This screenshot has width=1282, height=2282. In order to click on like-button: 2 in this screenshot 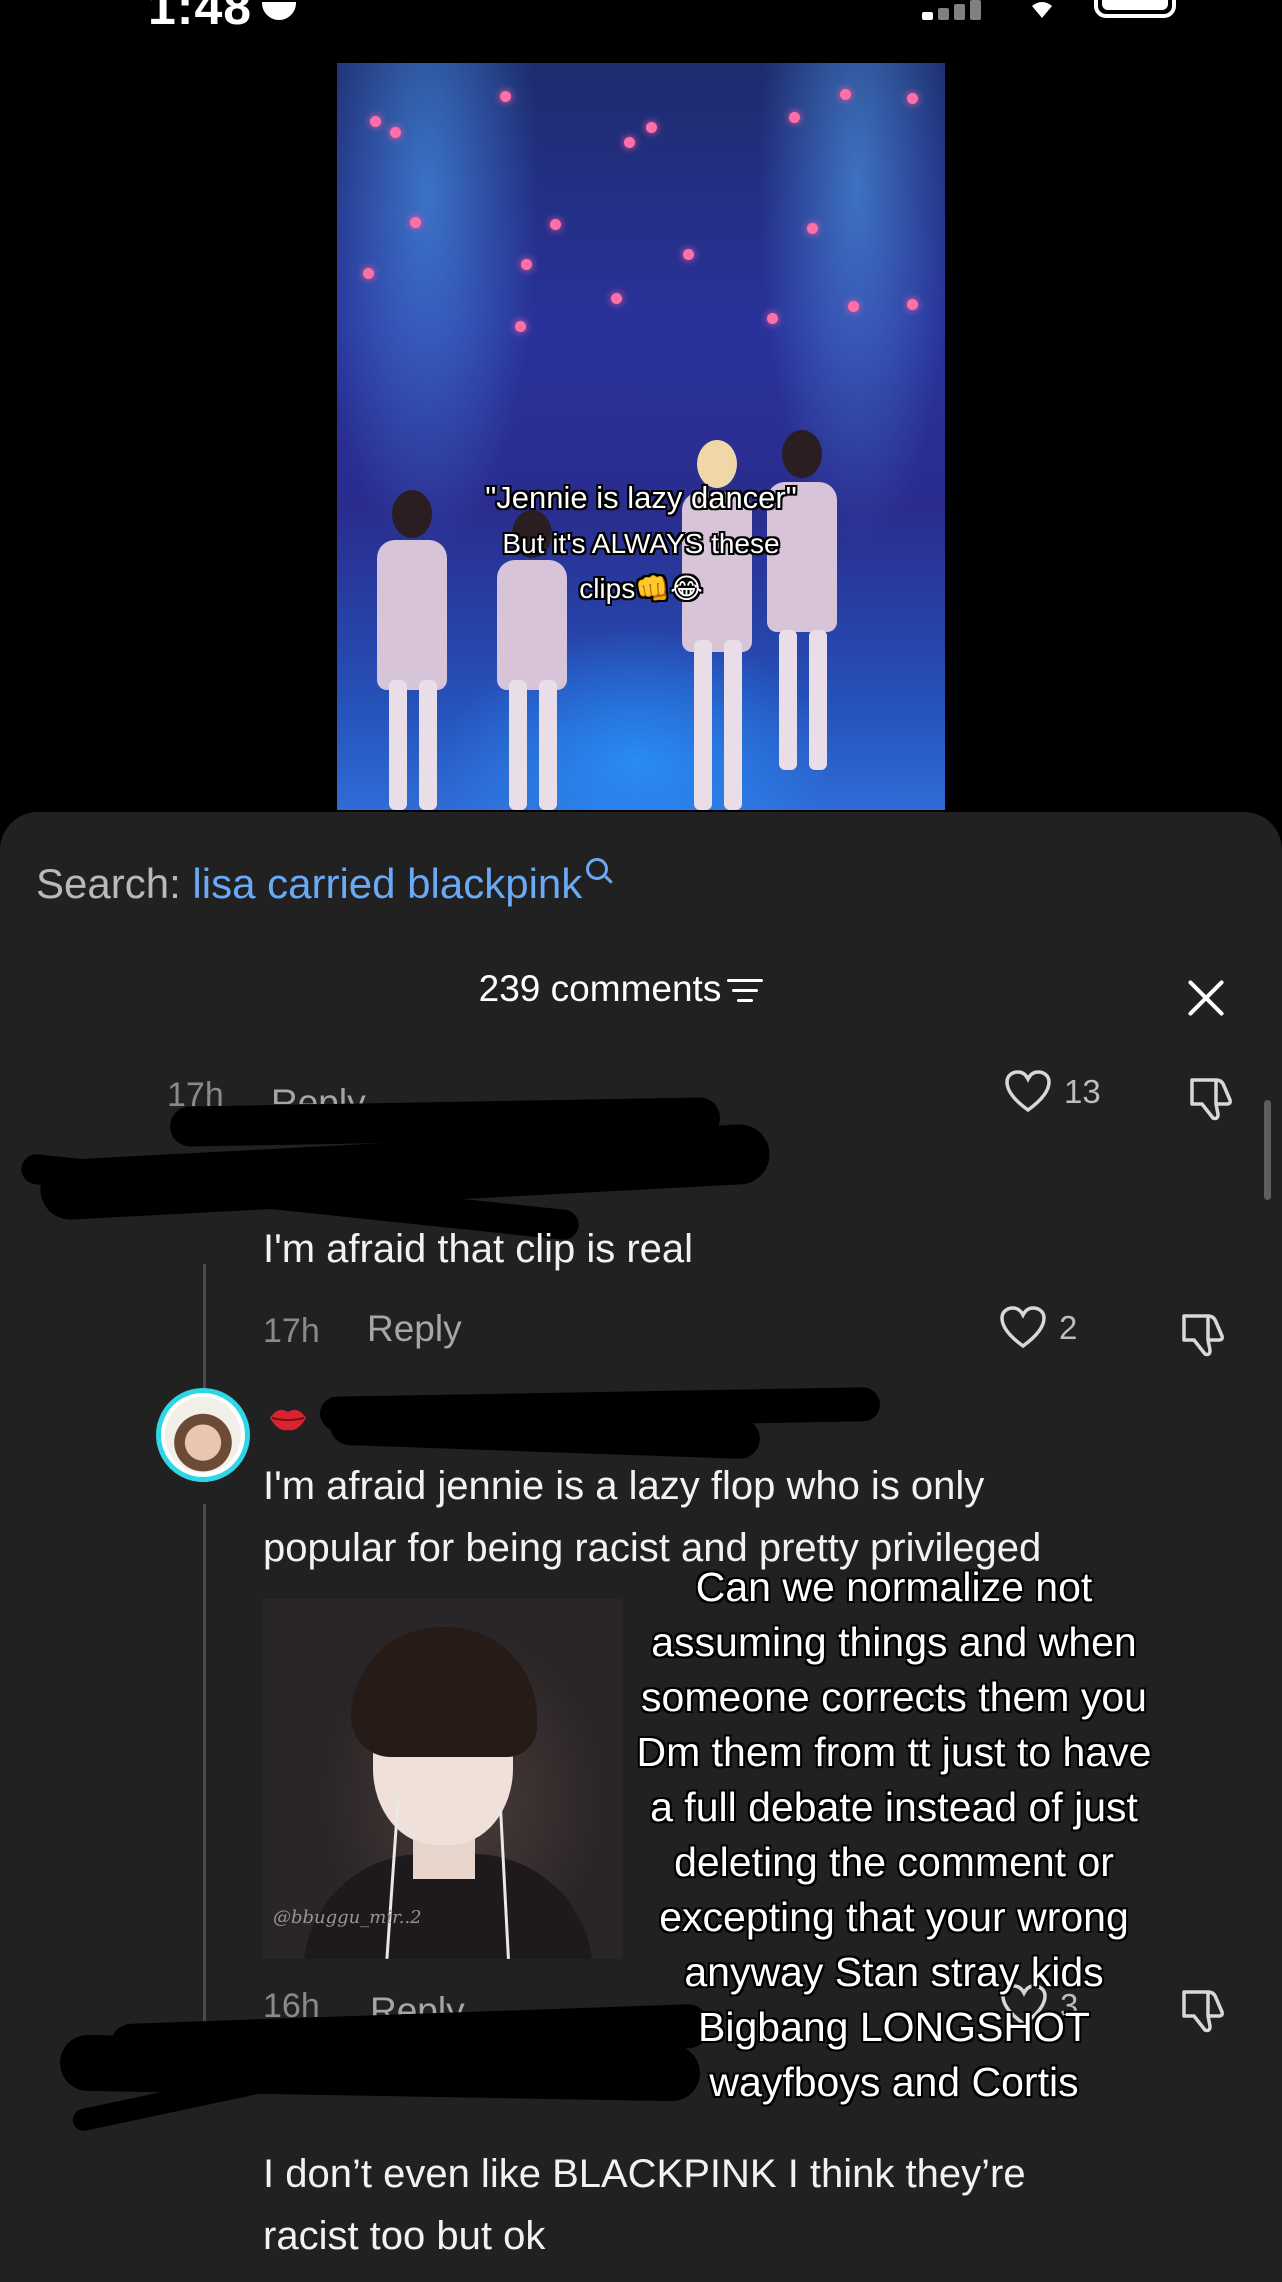, I will do `click(1038, 1328)`.